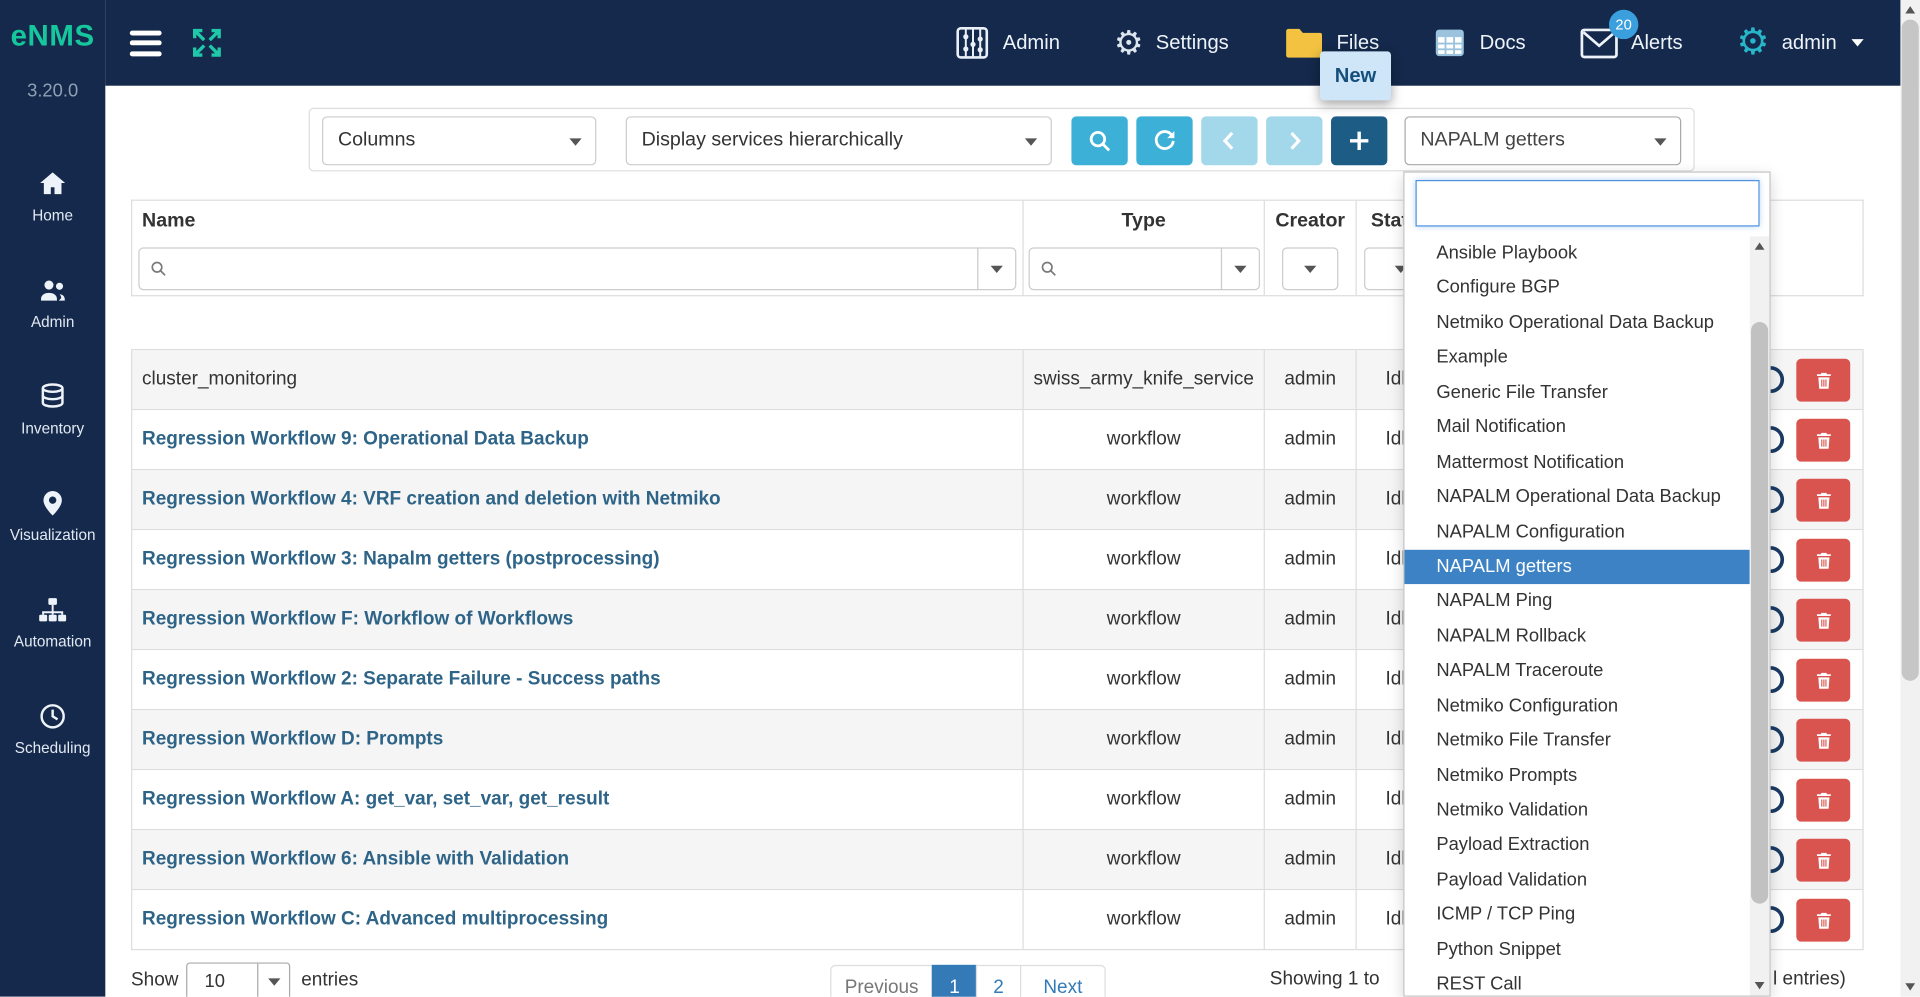  I want to click on header-menu-alerts: 20 Alerts, so click(1631, 34).